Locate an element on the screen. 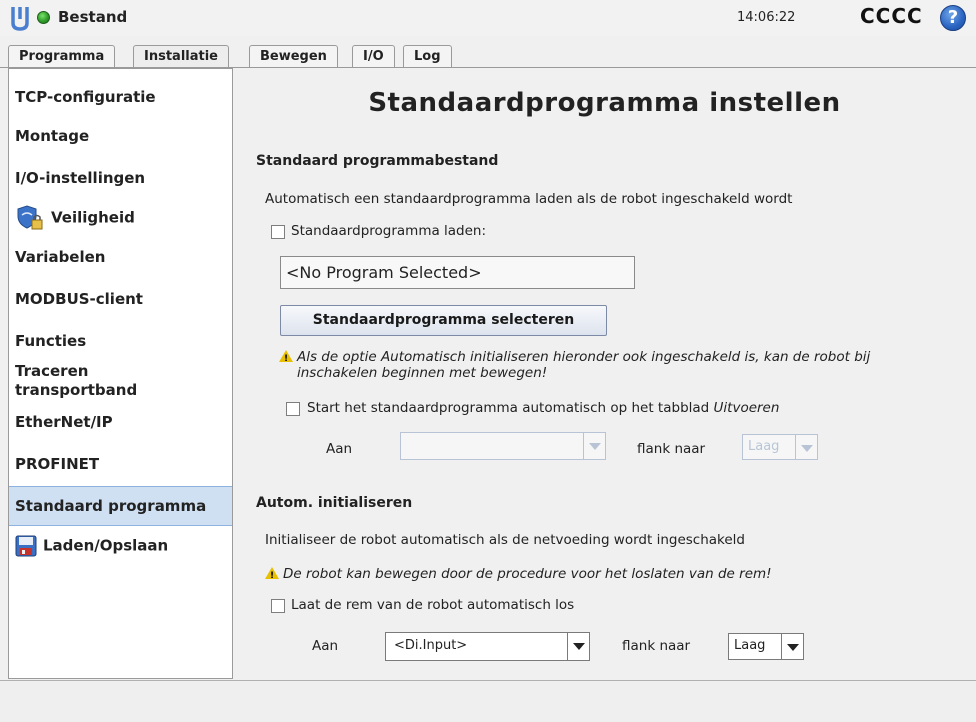 The height and width of the screenshot is (722, 976). universal-robots-logo is located at coordinates (20, 18).